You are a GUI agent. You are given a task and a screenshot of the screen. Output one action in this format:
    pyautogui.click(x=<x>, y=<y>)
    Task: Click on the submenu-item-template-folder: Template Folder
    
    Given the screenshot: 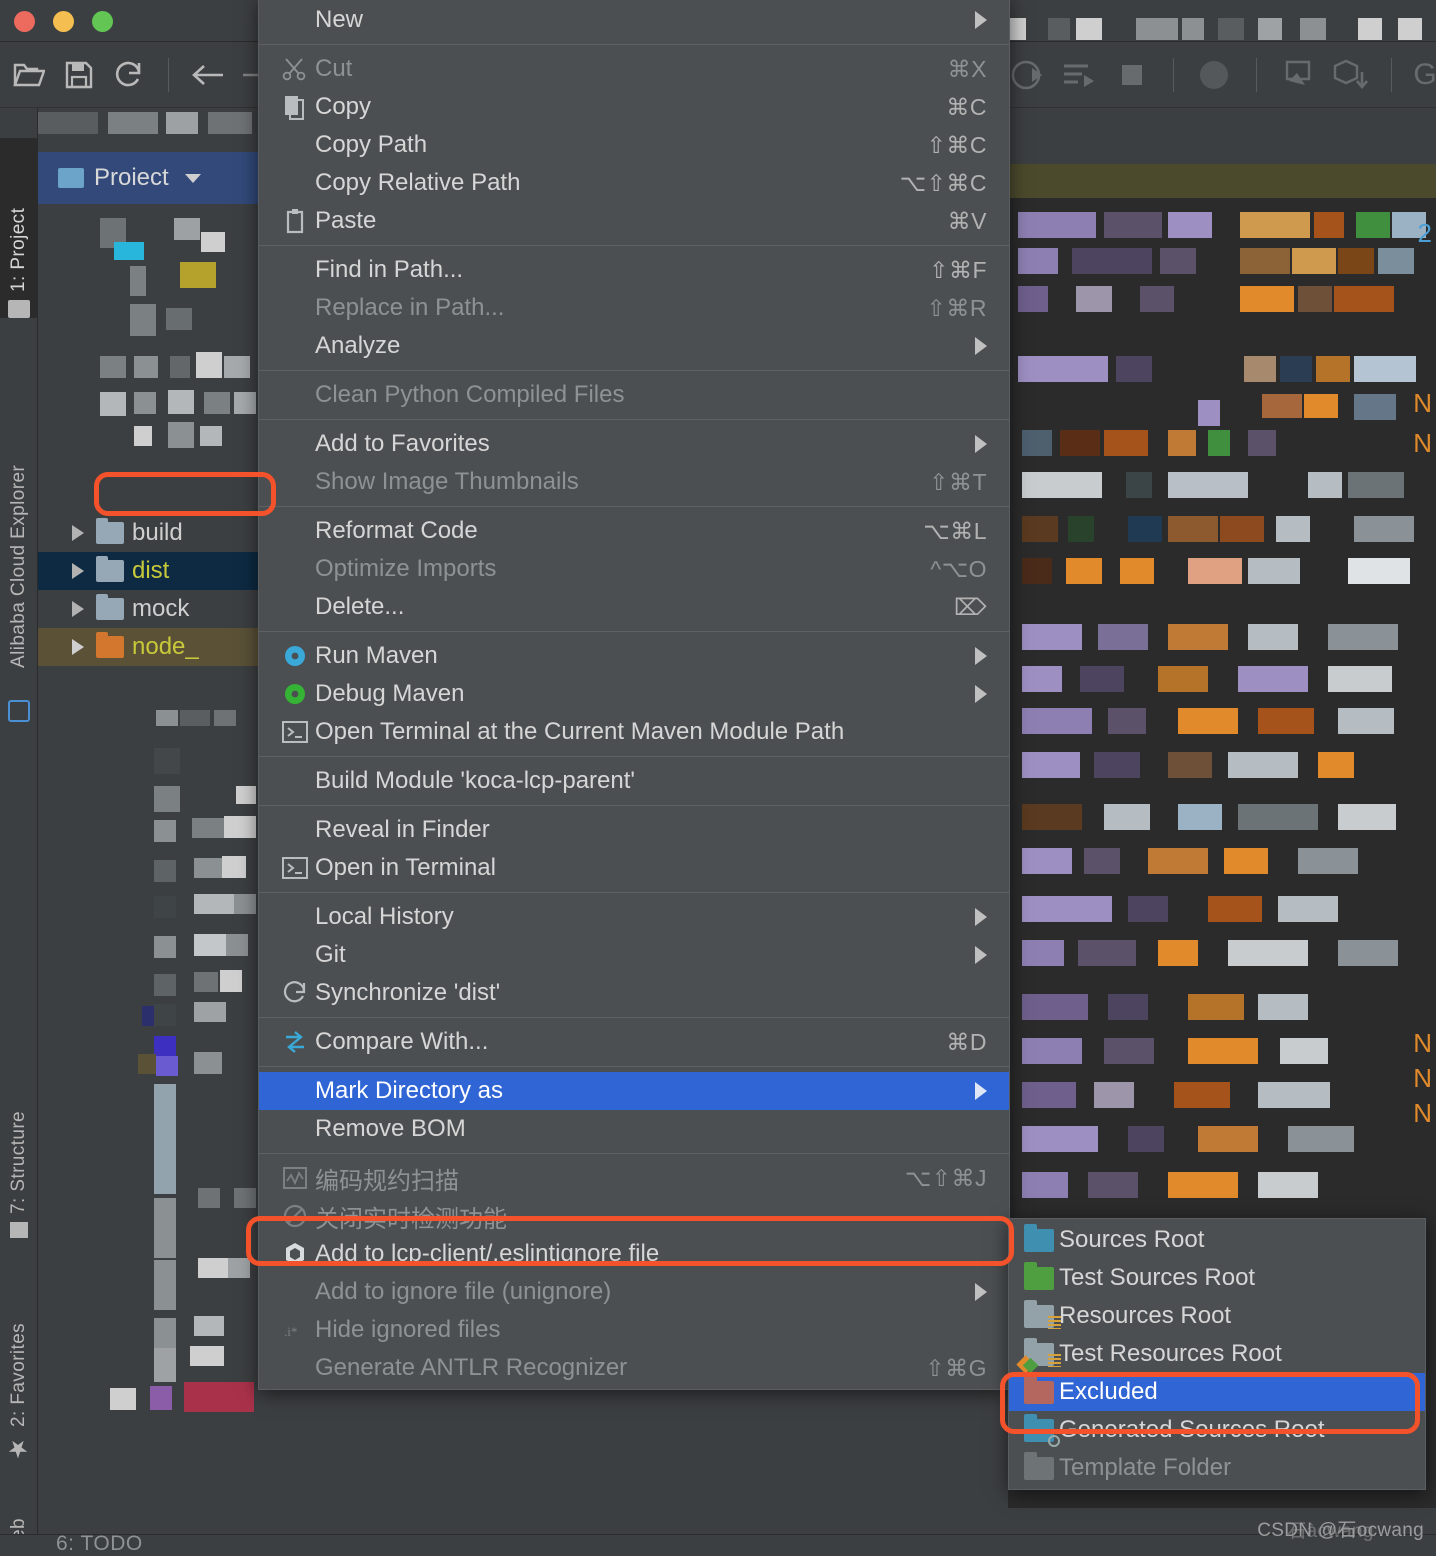 What is the action you would take?
    pyautogui.click(x=1217, y=1468)
    